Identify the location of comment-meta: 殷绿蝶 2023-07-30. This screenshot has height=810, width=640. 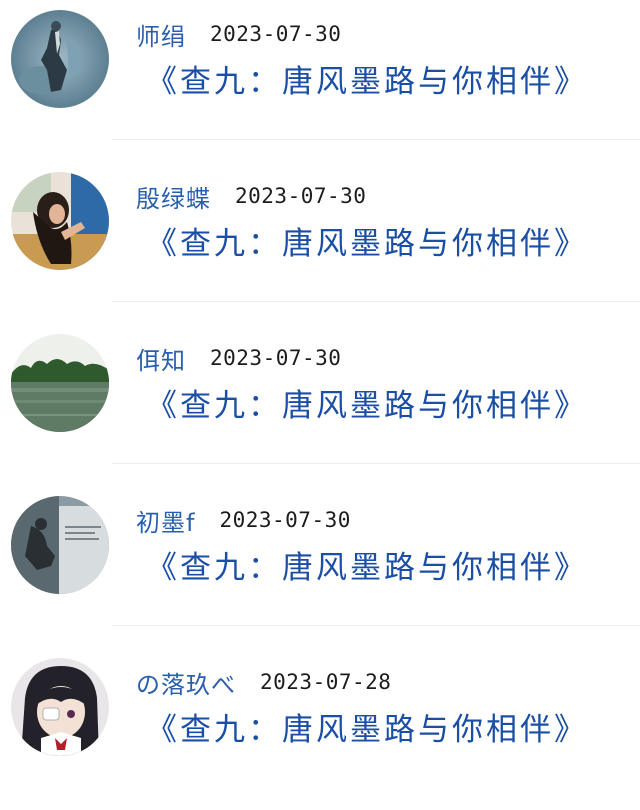
(251, 196).